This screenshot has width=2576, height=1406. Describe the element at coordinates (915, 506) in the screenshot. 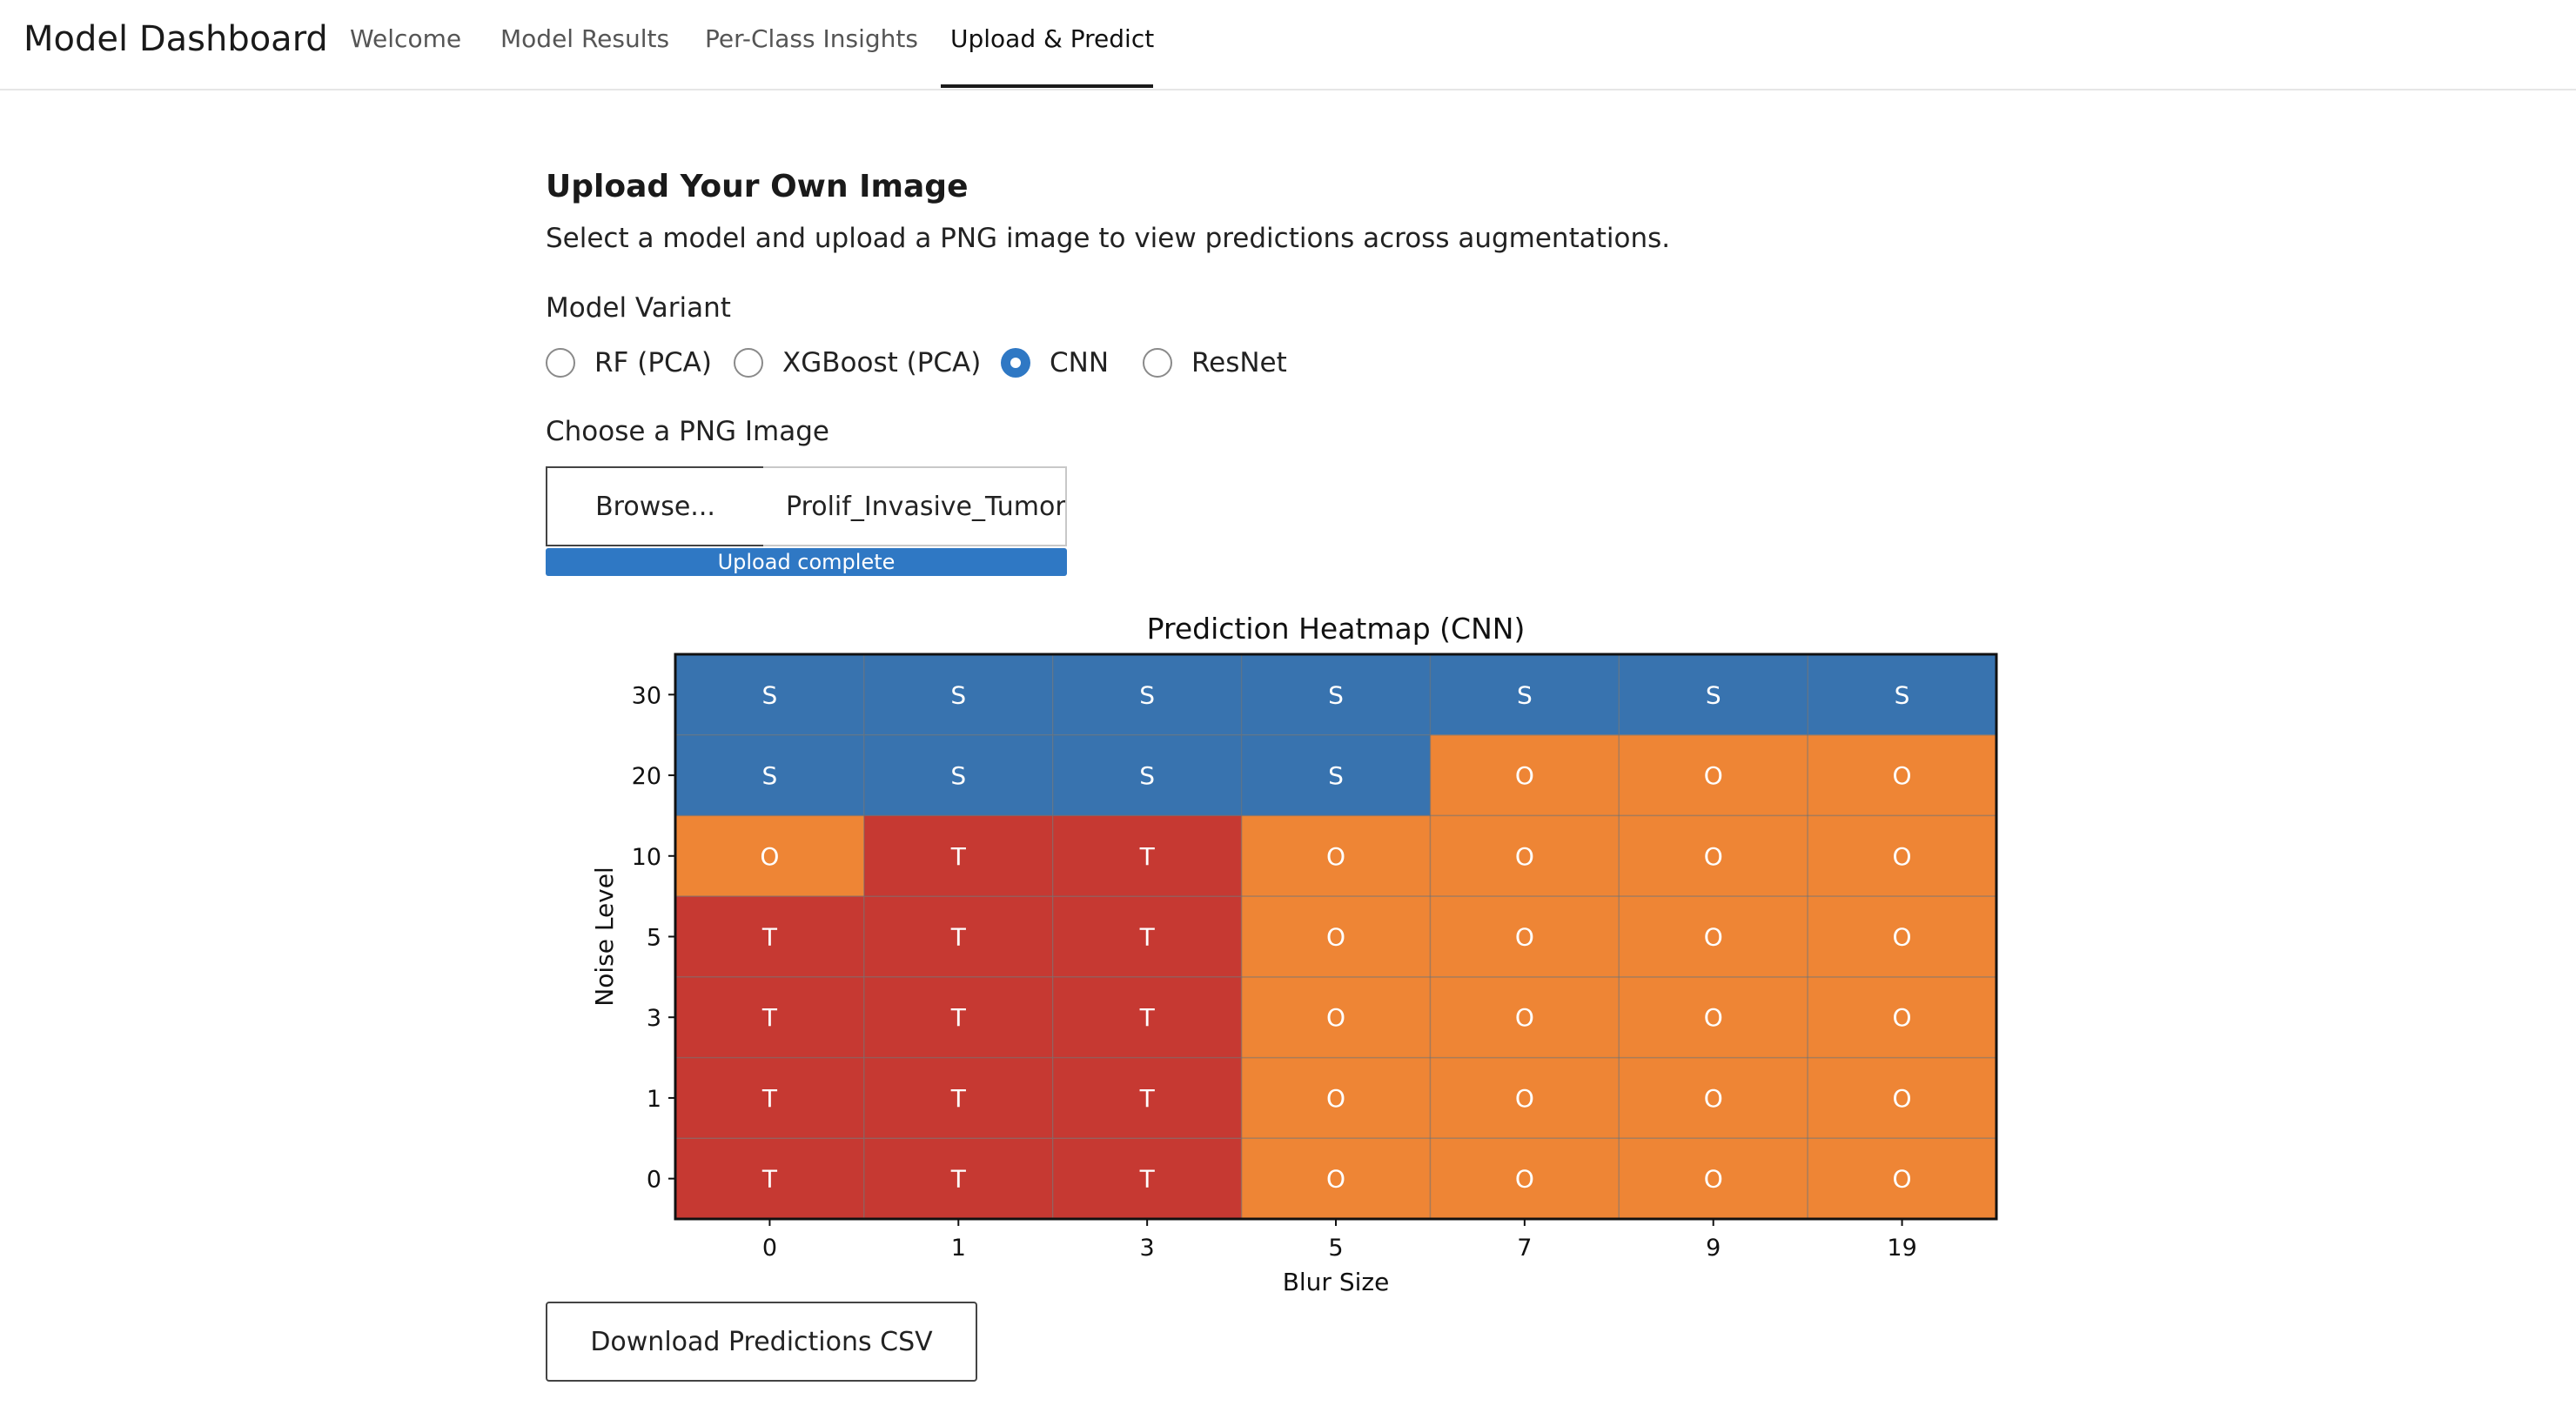

I see `file-name-field` at that location.